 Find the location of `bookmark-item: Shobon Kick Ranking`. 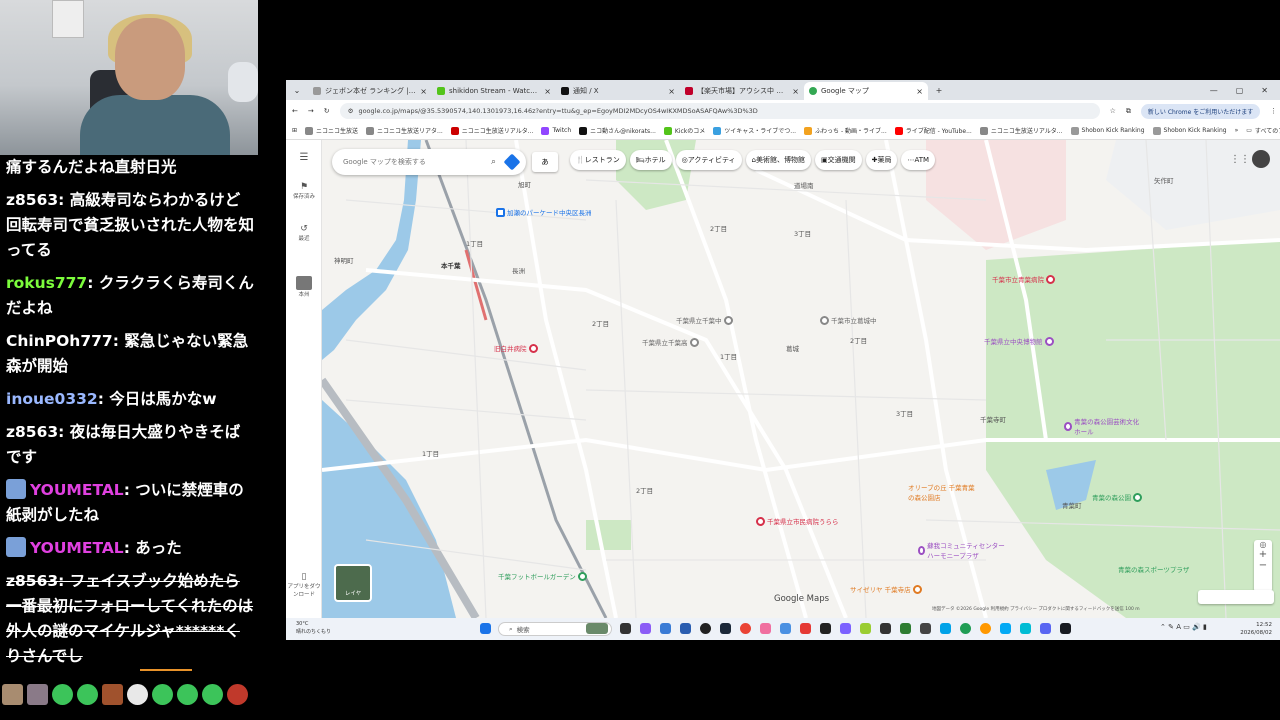

bookmark-item: Shobon Kick Ranking is located at coordinates (1107, 130).